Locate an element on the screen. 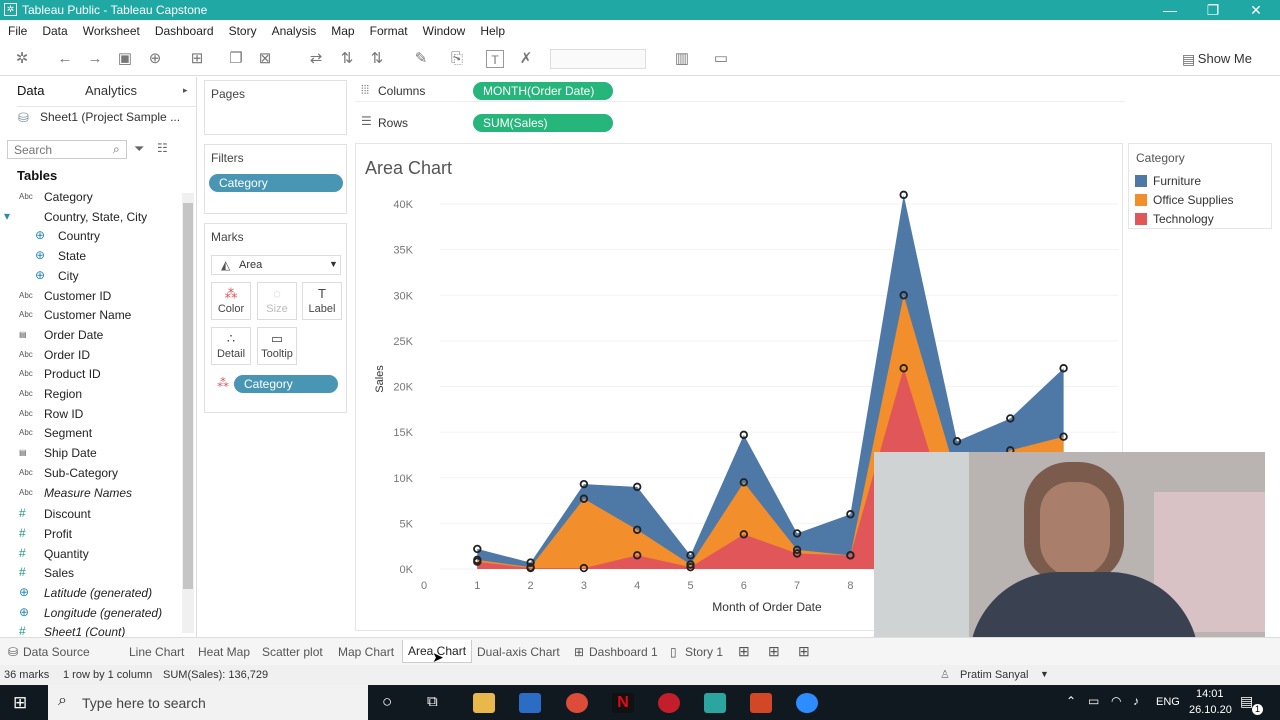 The image size is (1280, 720). tableau-icon: ✲ is located at coordinates (22, 59).